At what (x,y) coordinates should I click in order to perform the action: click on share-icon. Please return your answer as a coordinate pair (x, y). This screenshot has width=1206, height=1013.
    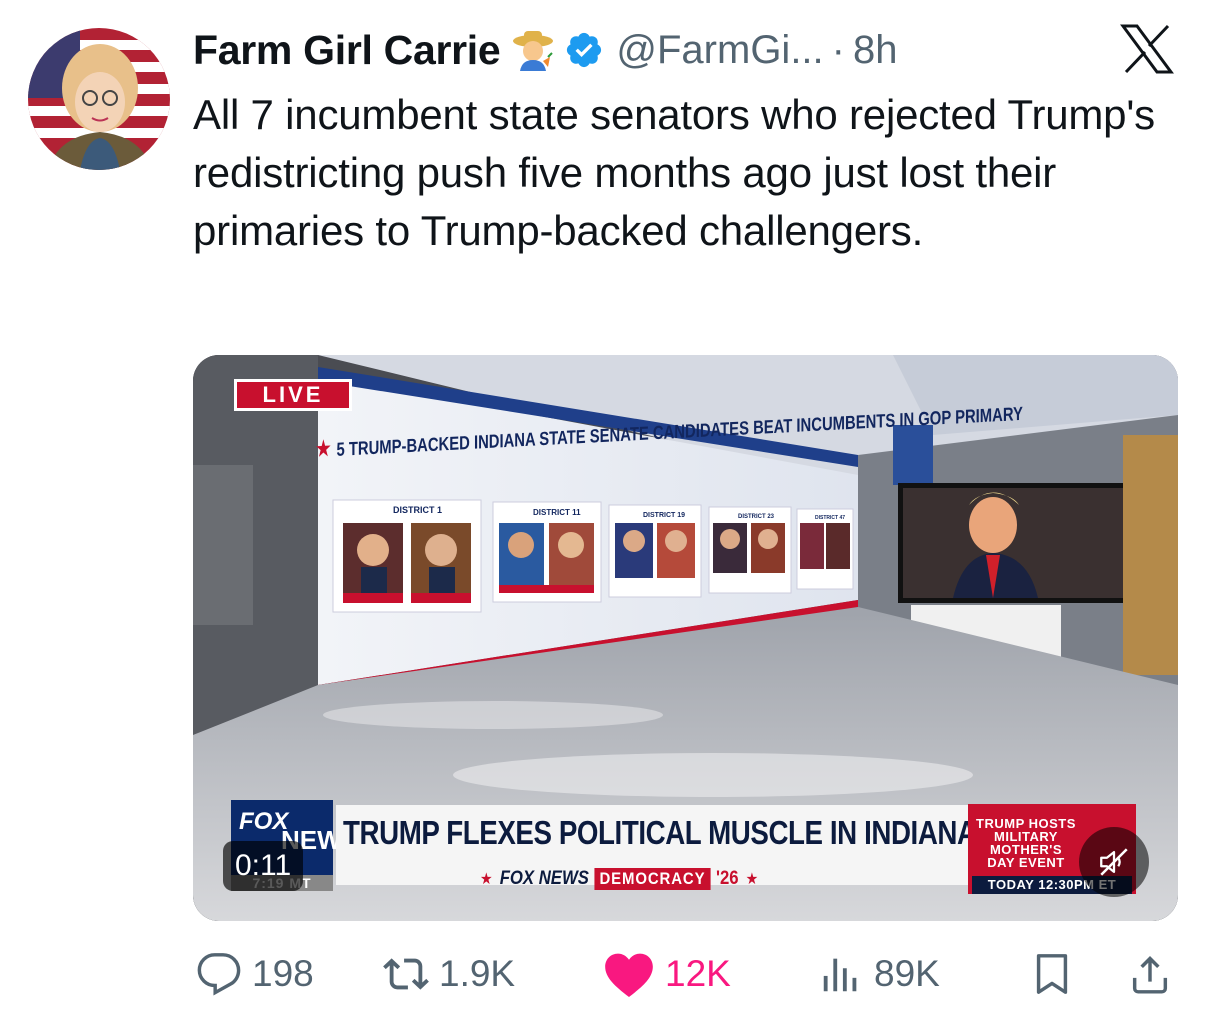
    Looking at the image, I should click on (1150, 974).